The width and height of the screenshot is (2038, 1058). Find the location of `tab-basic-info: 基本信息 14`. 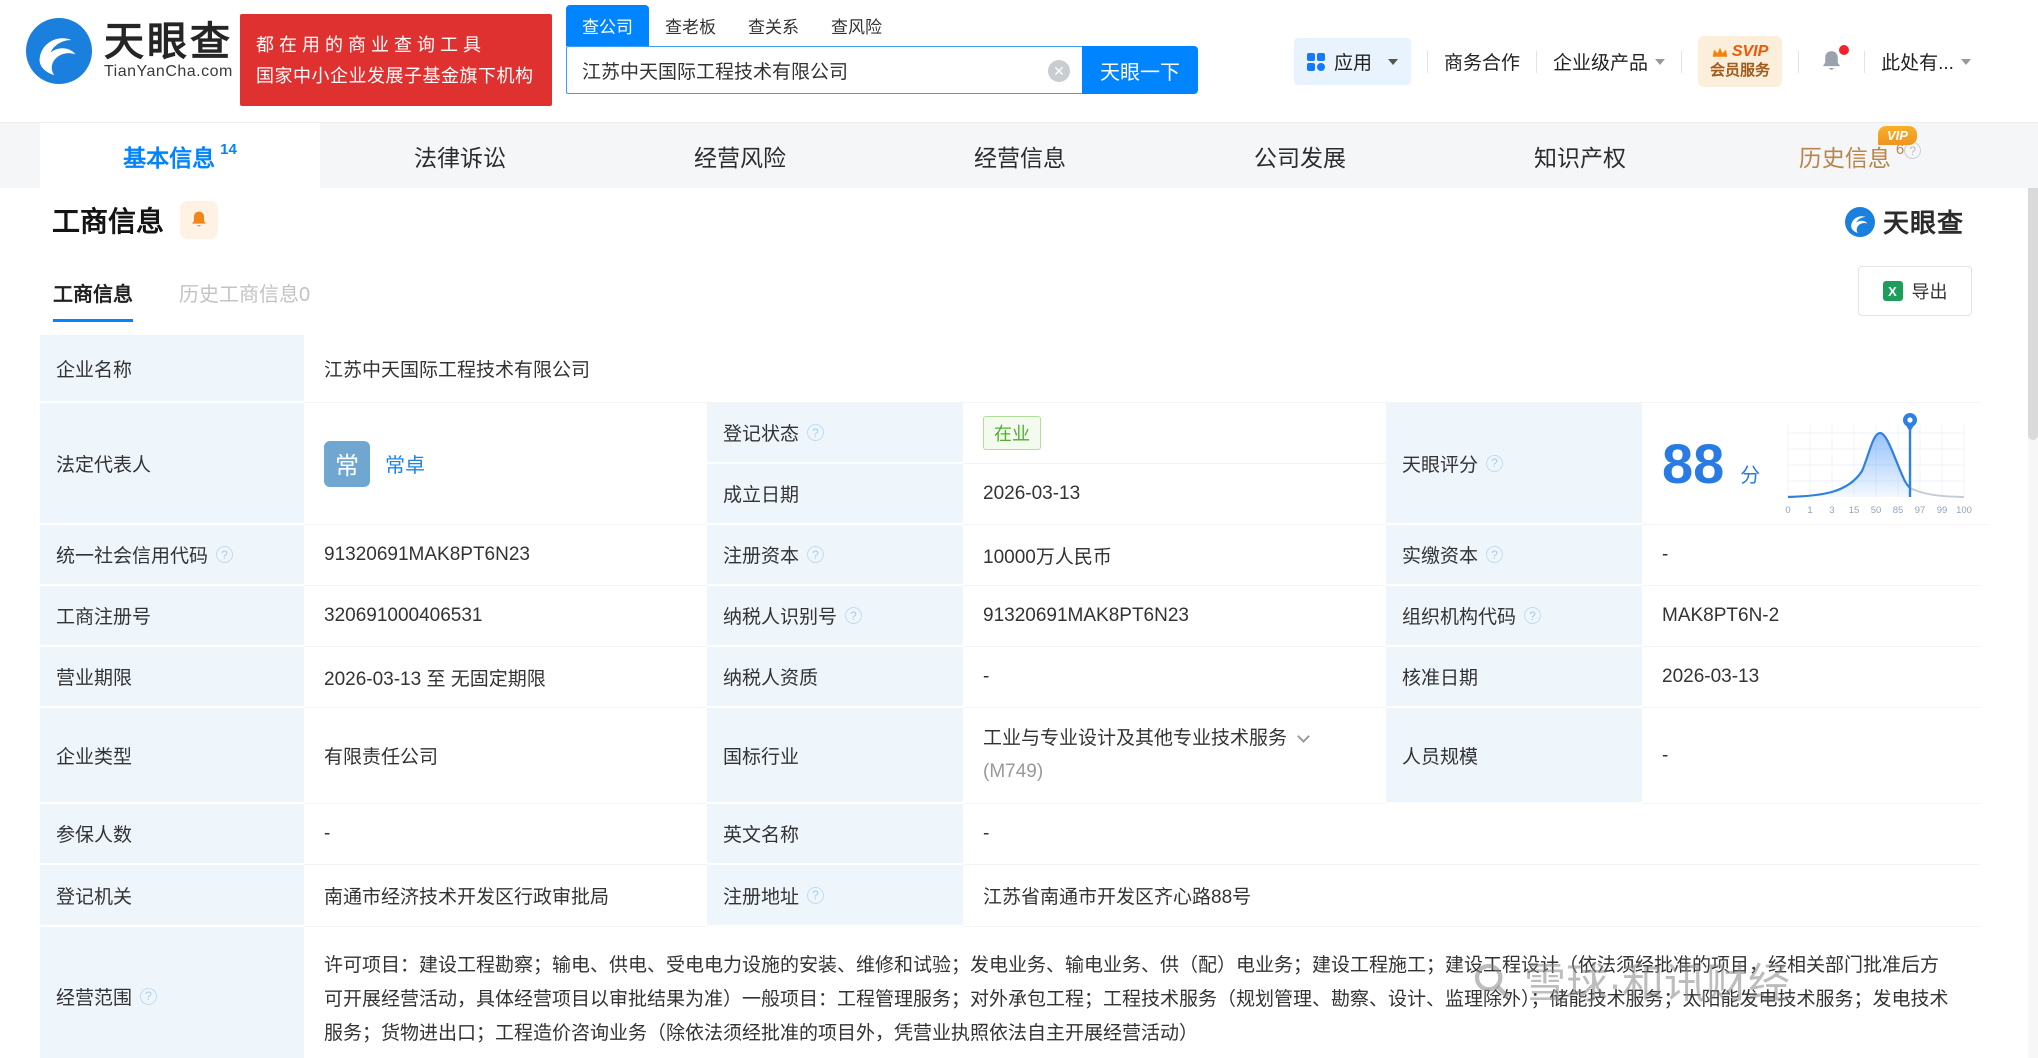

tab-basic-info: 基本信息 14 is located at coordinates (180, 155).